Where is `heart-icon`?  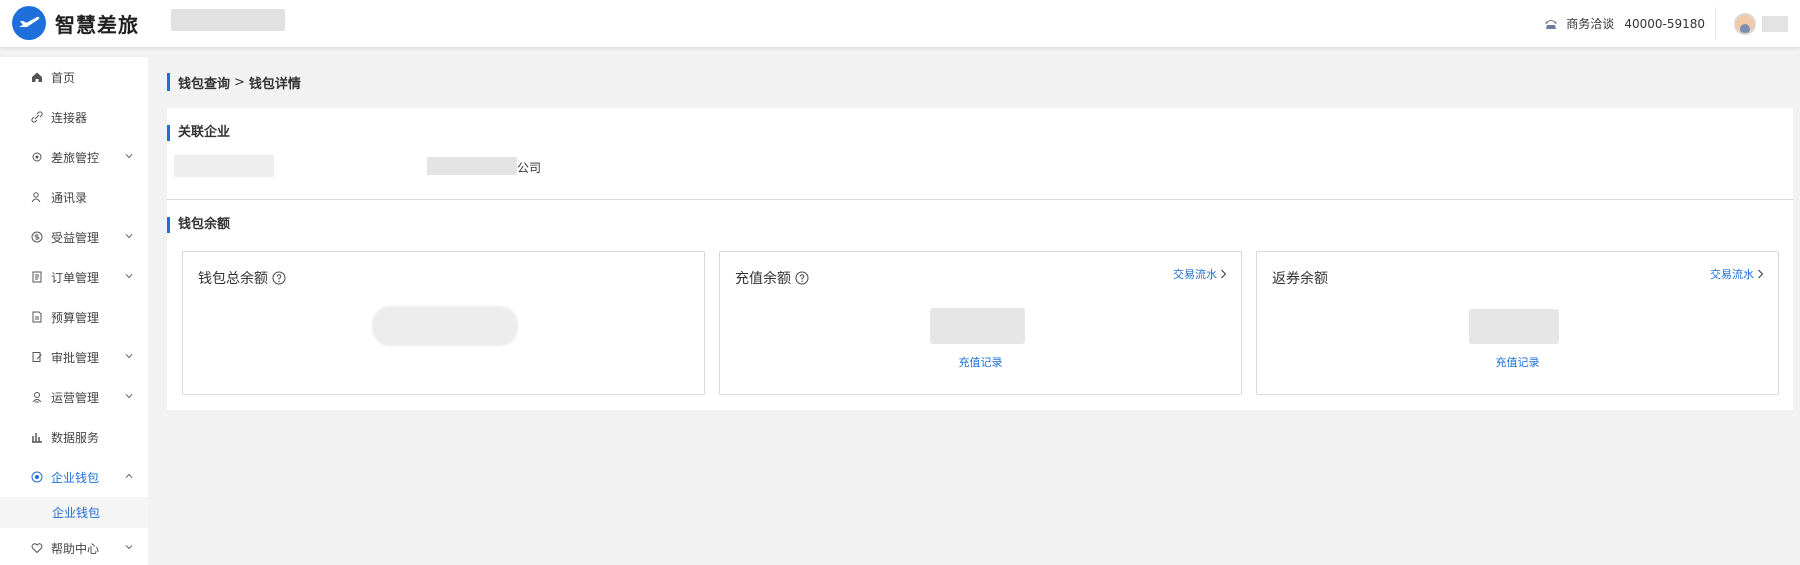
heart-icon is located at coordinates (37, 548).